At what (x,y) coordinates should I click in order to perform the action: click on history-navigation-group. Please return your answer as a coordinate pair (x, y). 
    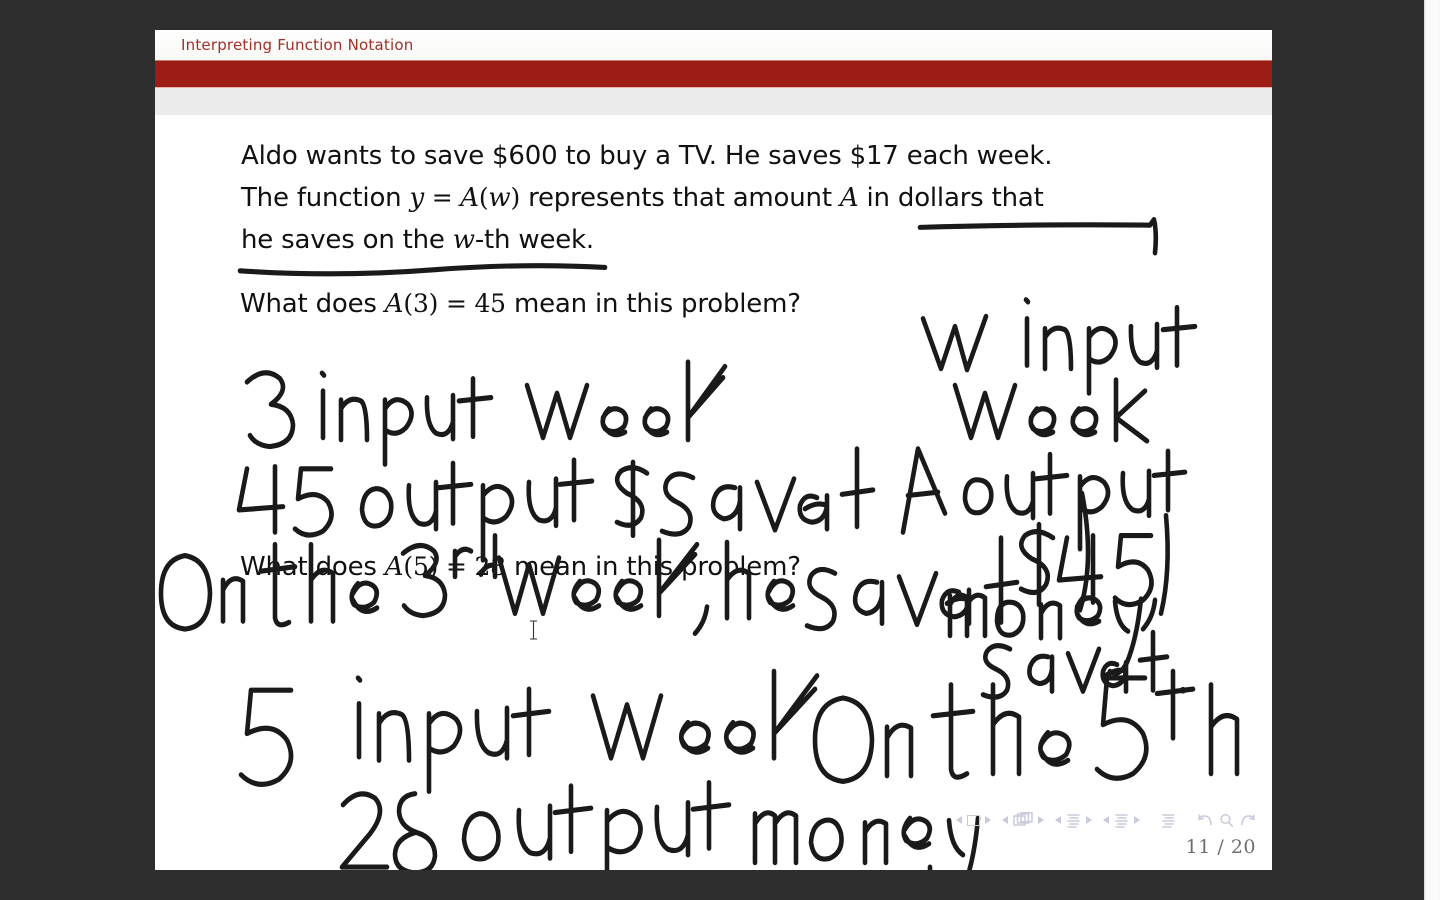
    Looking at the image, I should click on (1226, 820).